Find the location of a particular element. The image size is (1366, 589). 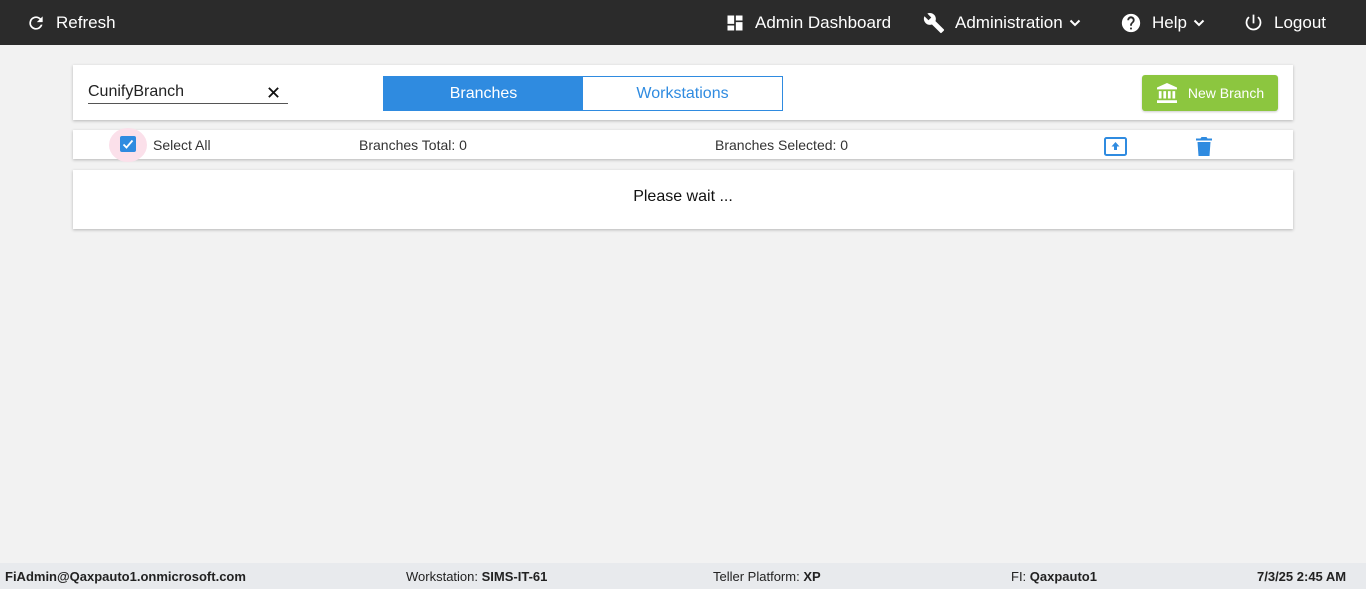

refresh-button: Refresh is located at coordinates (71, 22).